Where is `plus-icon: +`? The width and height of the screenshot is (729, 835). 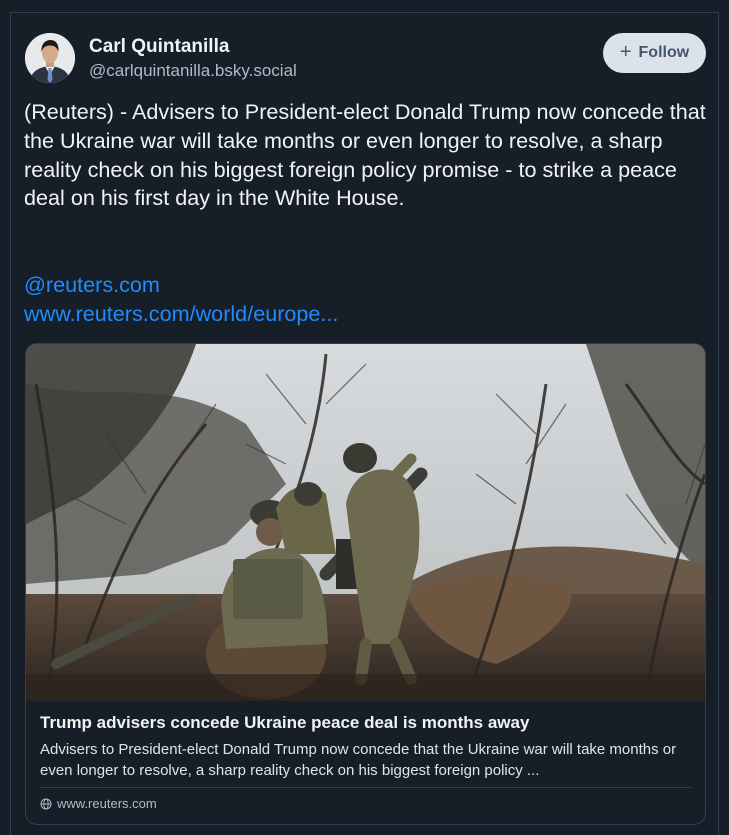 plus-icon: + is located at coordinates (625, 52).